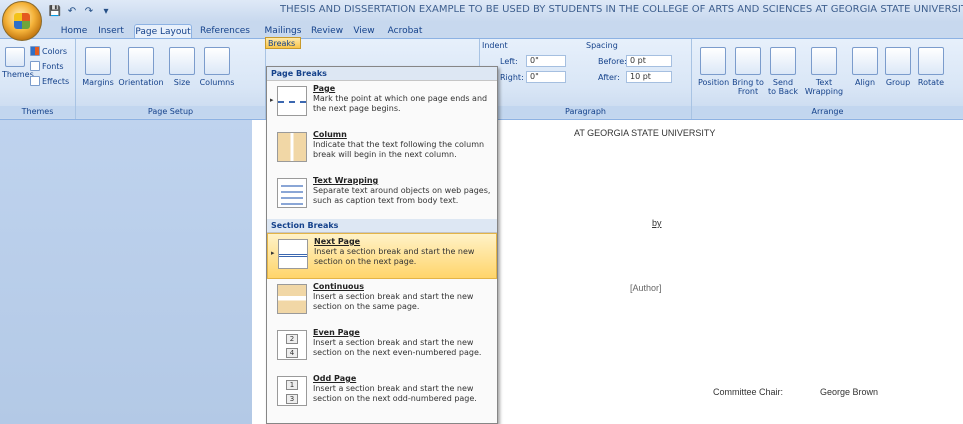  What do you see at coordinates (292, 299) in the screenshot?
I see `continuous-break-icon` at bounding box center [292, 299].